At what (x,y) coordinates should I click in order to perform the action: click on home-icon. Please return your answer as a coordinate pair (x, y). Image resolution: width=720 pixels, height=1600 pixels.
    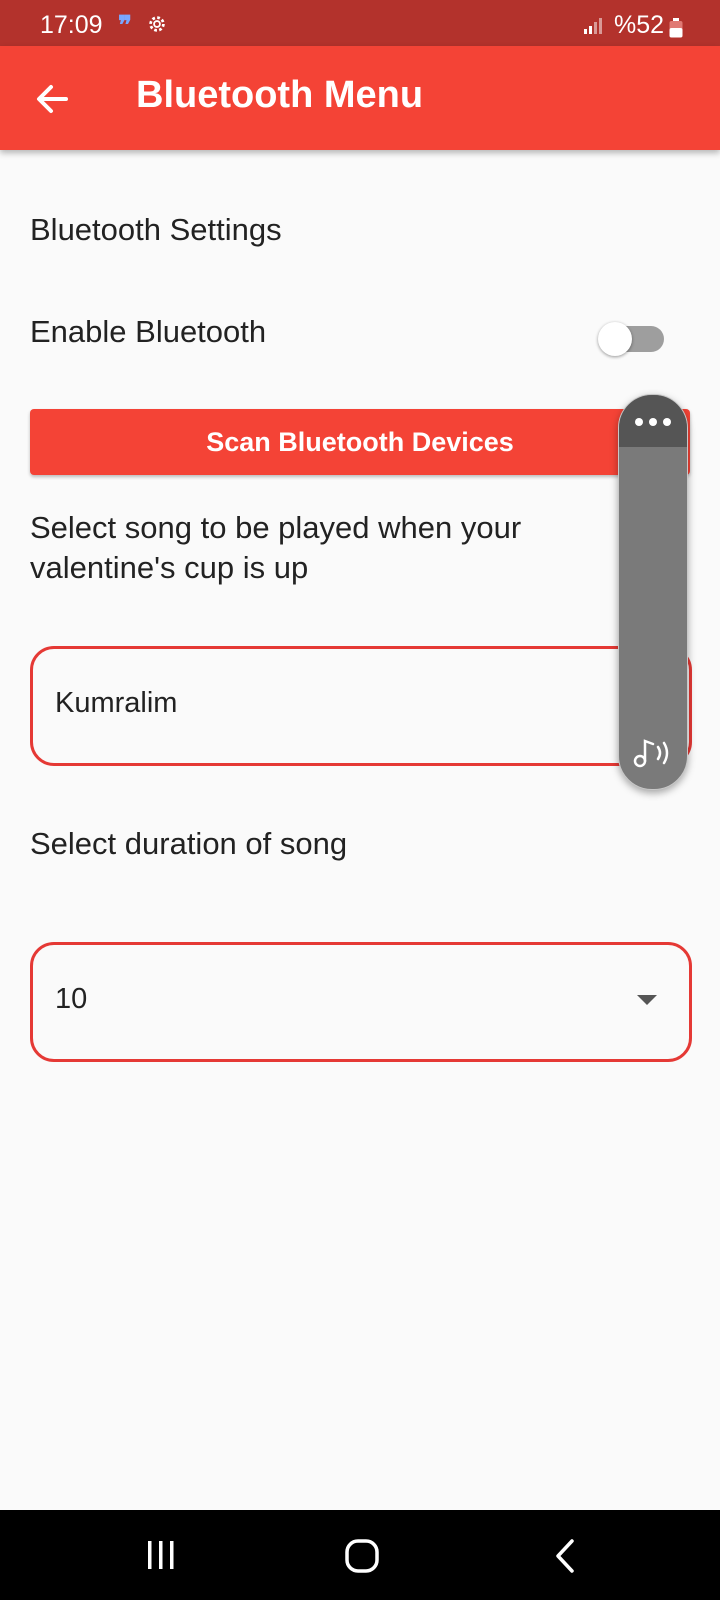
    Looking at the image, I should click on (362, 1556).